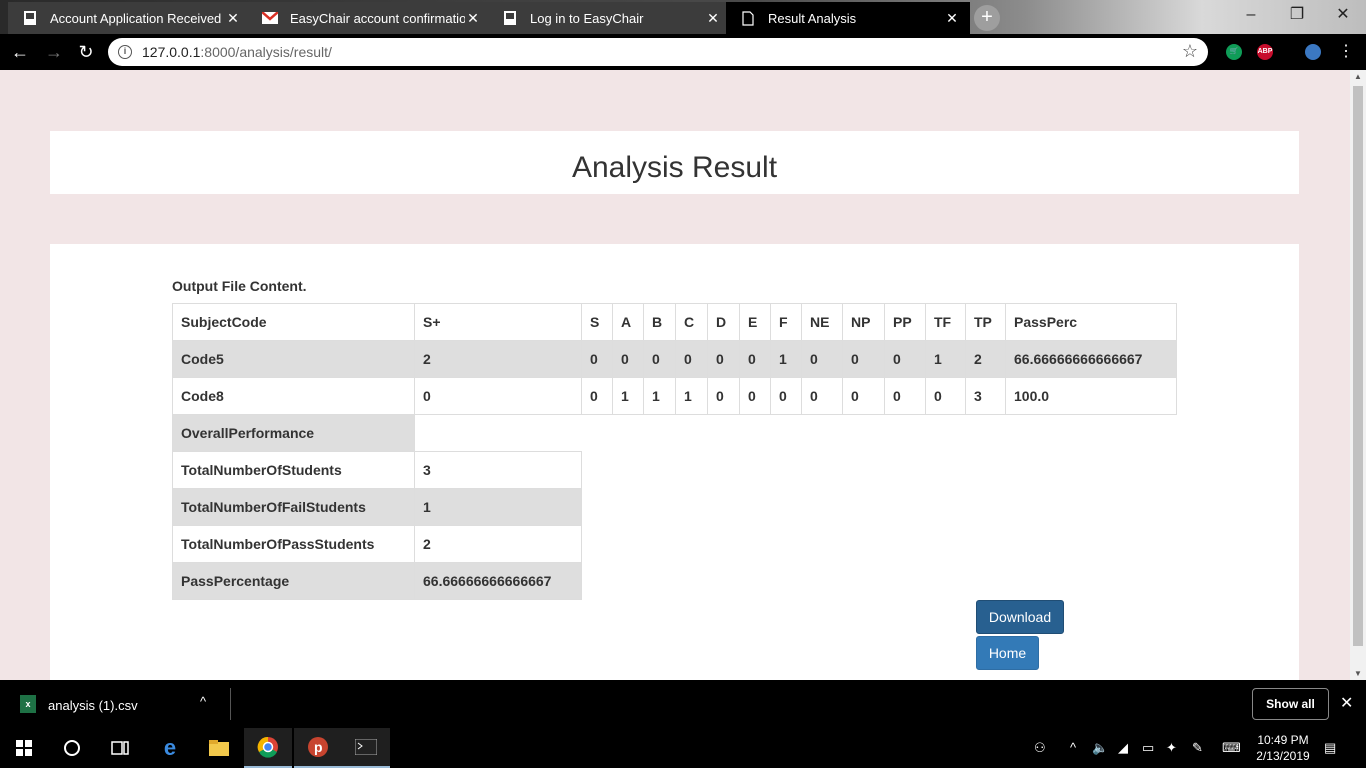 Image resolution: width=1366 pixels, height=768 pixels. Describe the element at coordinates (293, 396) in the screenshot. I see `table-cell: Code8` at that location.